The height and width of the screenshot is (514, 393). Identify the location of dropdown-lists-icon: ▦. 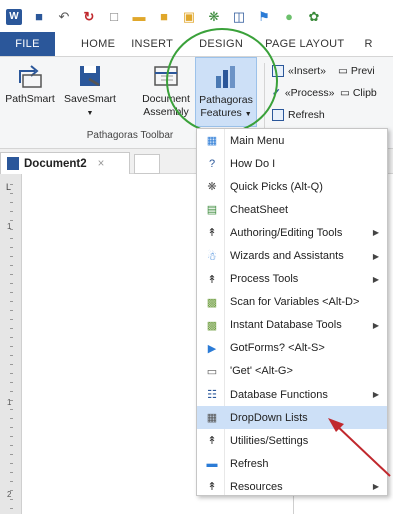
(212, 418).